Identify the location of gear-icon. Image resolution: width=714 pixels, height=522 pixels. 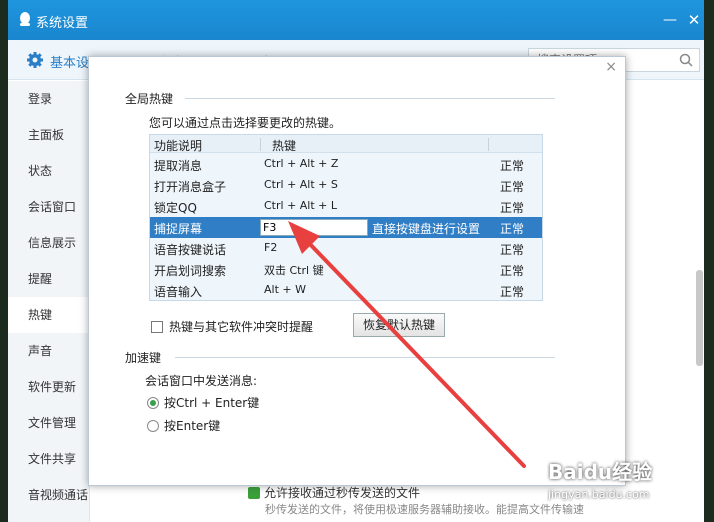
(35, 60).